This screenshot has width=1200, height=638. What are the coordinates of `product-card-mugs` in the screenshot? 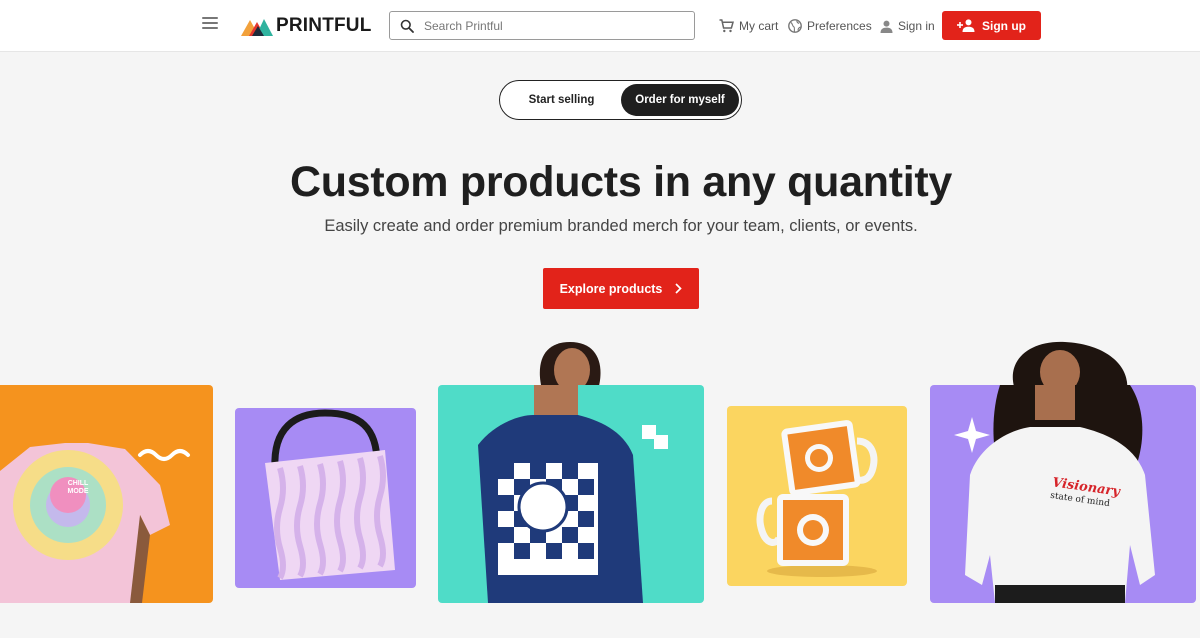 It's located at (817, 496).